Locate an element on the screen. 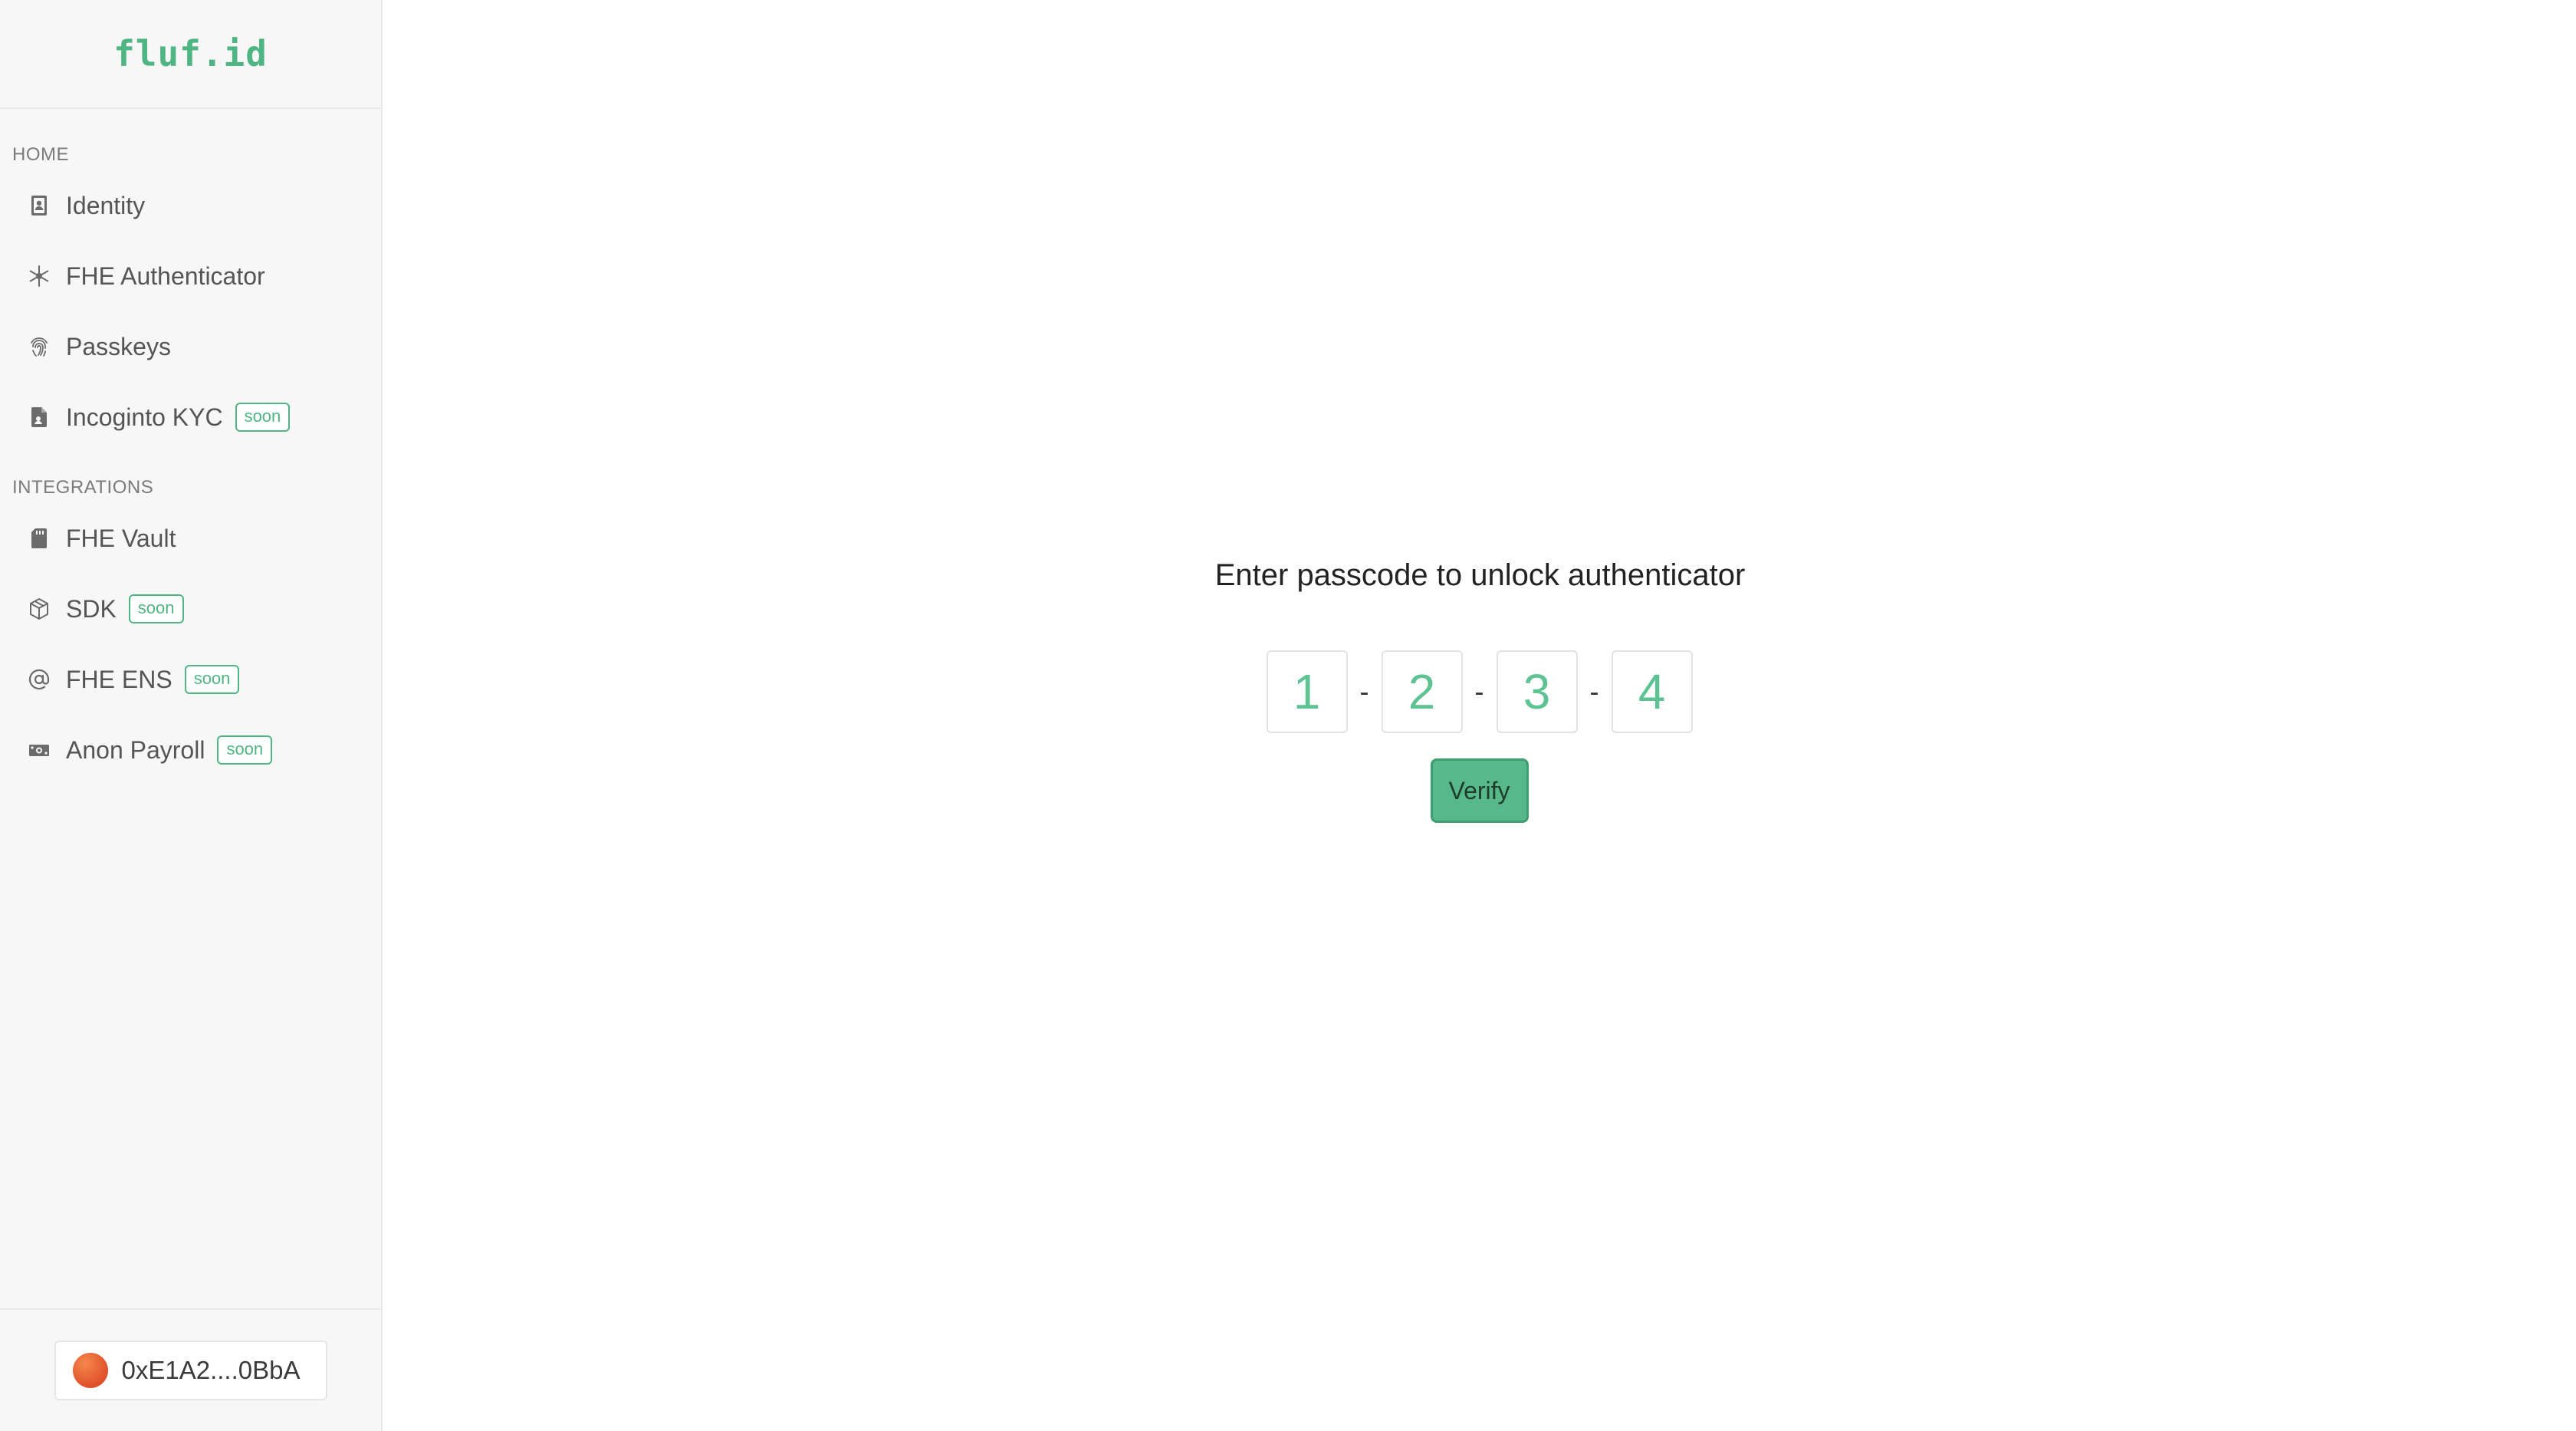 This screenshot has width=2576, height=1431. passcode-digit-2: 2 is located at coordinates (1422, 692).